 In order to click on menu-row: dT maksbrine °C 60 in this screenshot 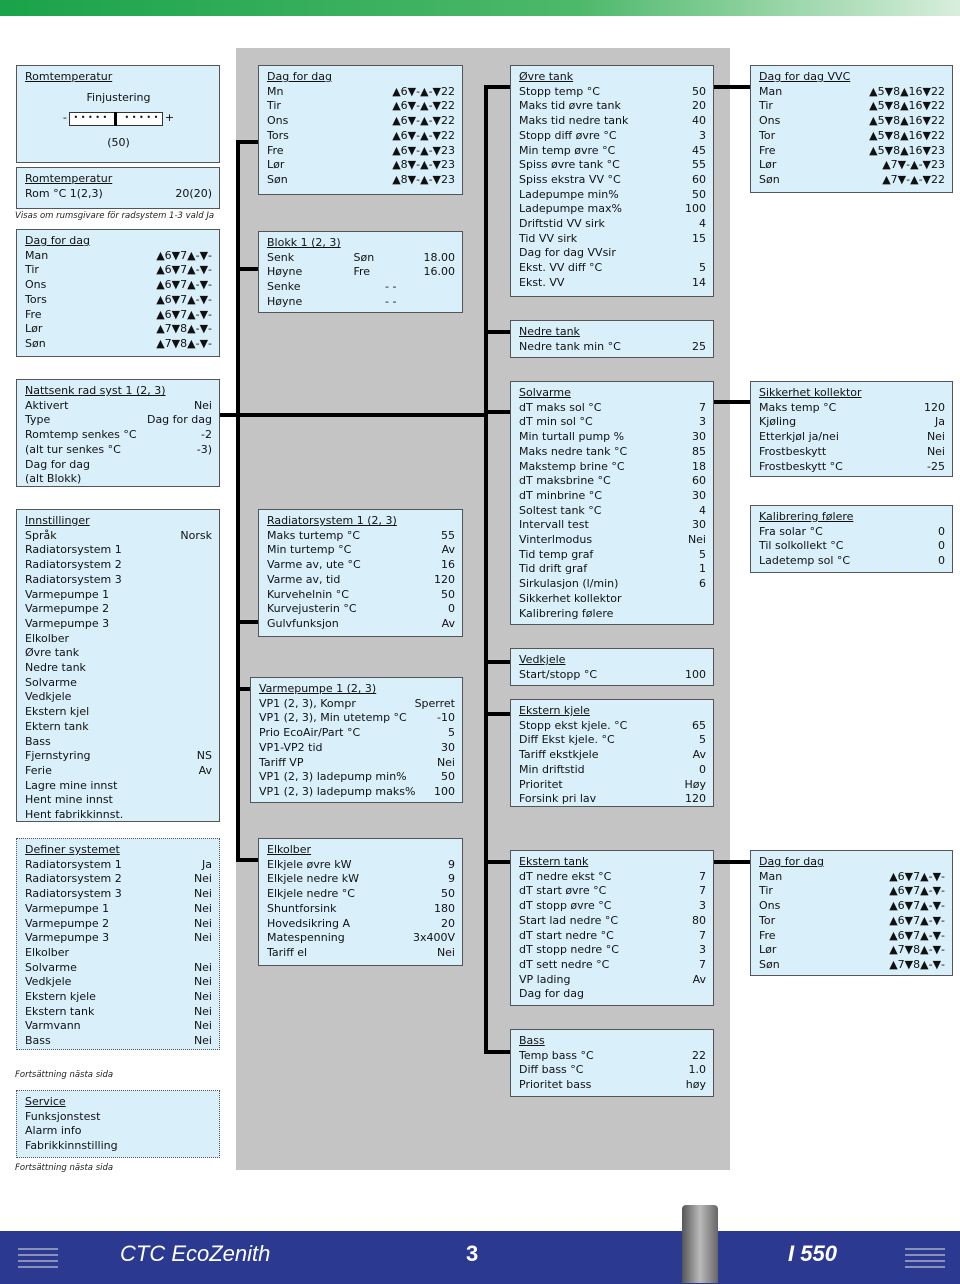, I will do `click(612, 481)`.